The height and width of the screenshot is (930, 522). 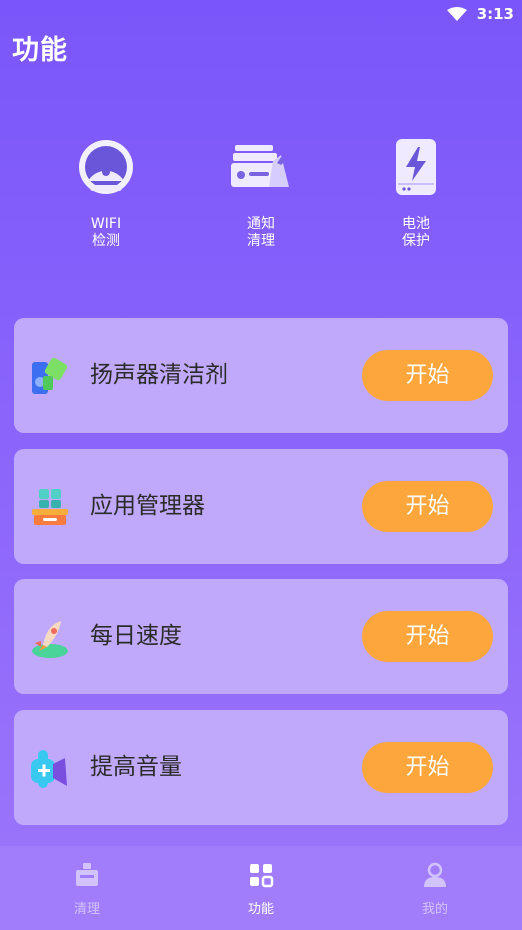 I want to click on bottom-nav: 清理 功能 我的, so click(x=261, y=888).